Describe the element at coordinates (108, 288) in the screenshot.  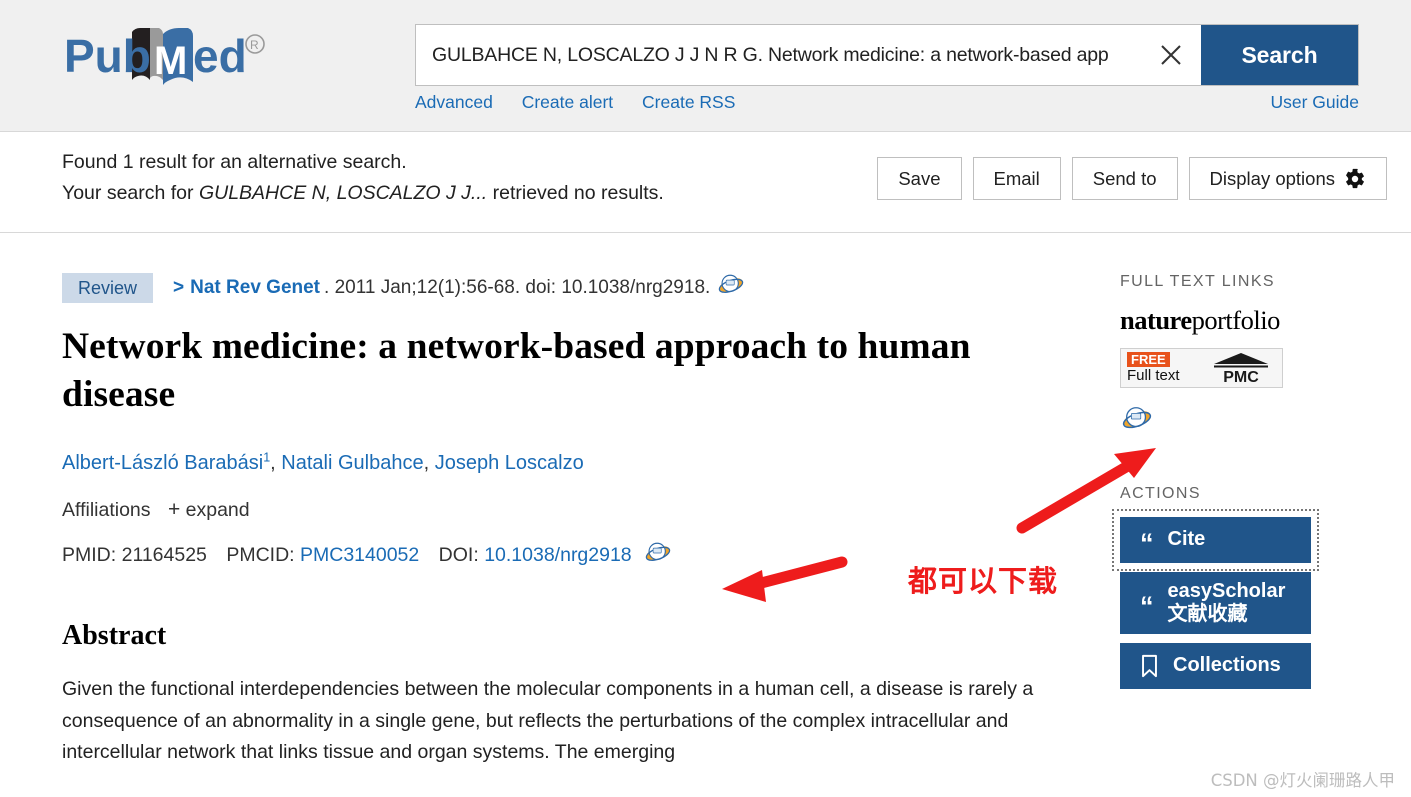
I see `publication-type-badge: Review` at that location.